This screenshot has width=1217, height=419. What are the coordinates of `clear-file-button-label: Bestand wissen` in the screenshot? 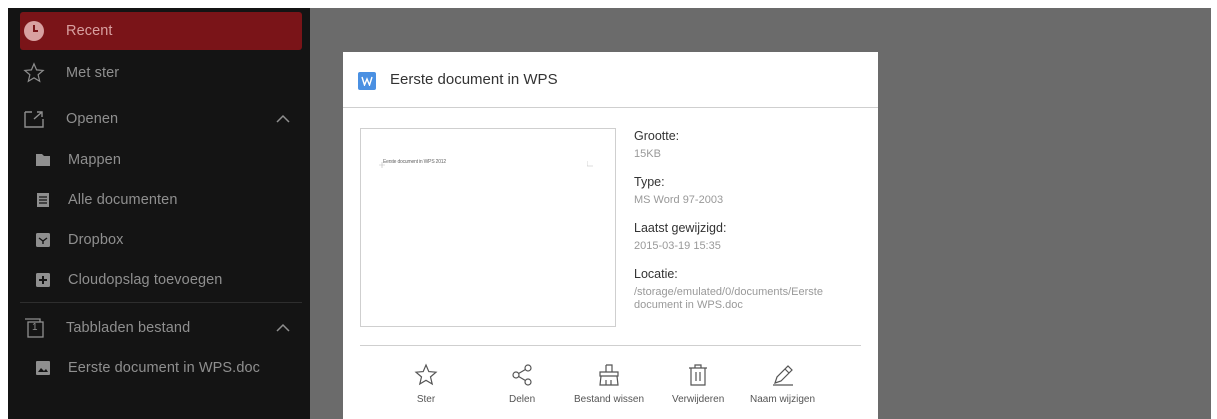 It's located at (609, 399).